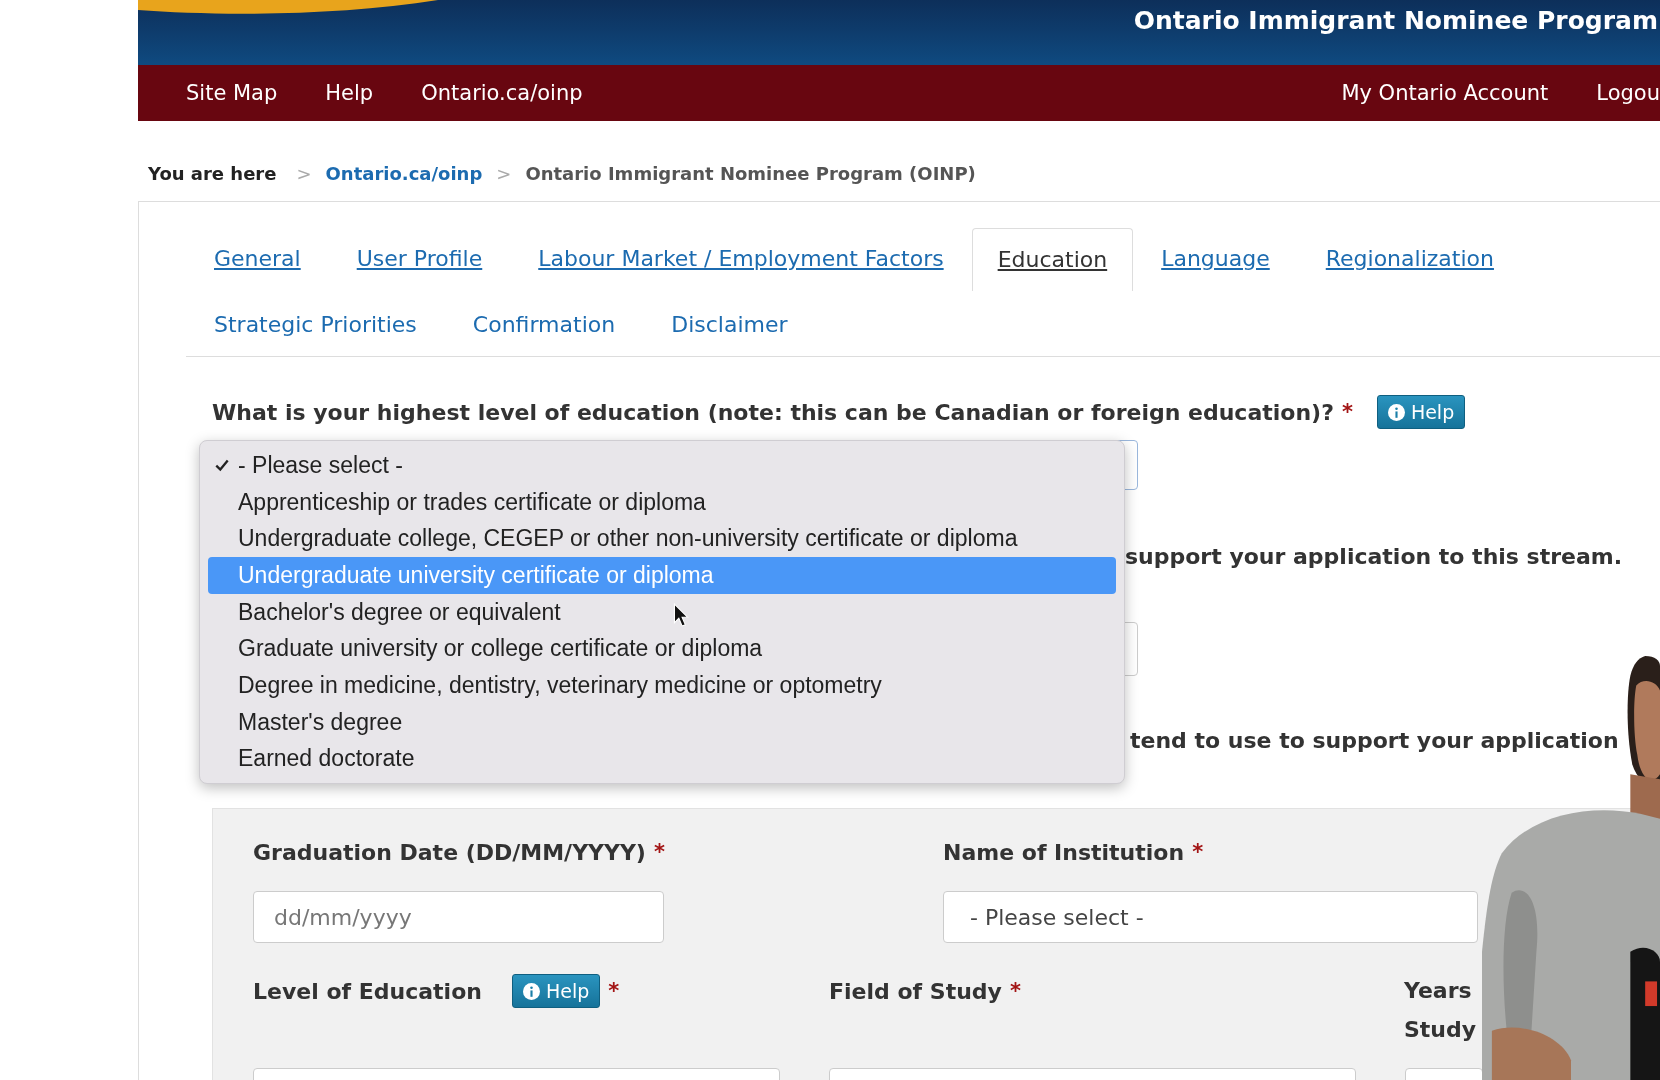 This screenshot has width=1660, height=1080. I want to click on dropdown-option: - Please select -, so click(662, 465).